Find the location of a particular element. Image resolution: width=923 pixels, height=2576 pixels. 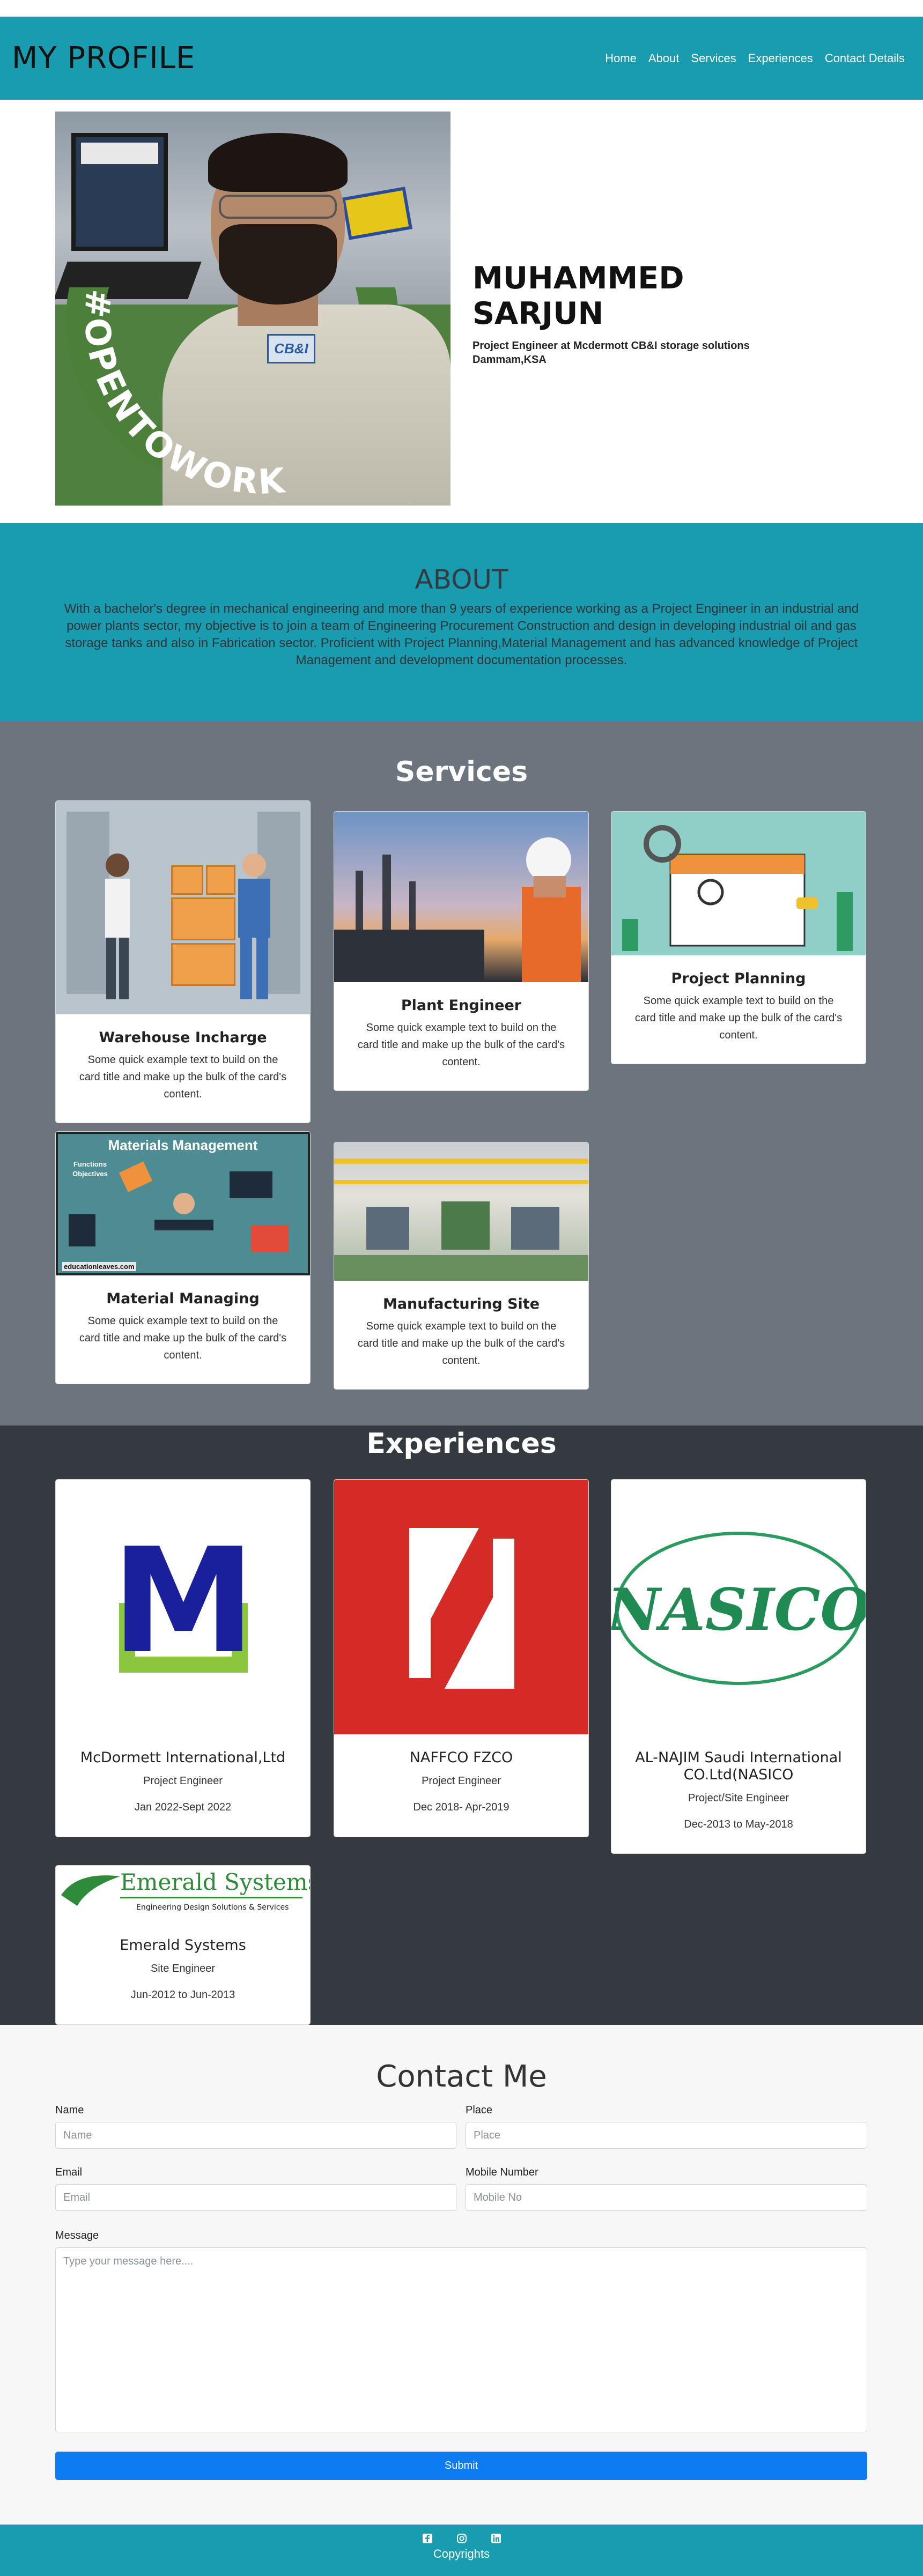

opentowork-text: #OPENTOWORK is located at coordinates (181, 396).